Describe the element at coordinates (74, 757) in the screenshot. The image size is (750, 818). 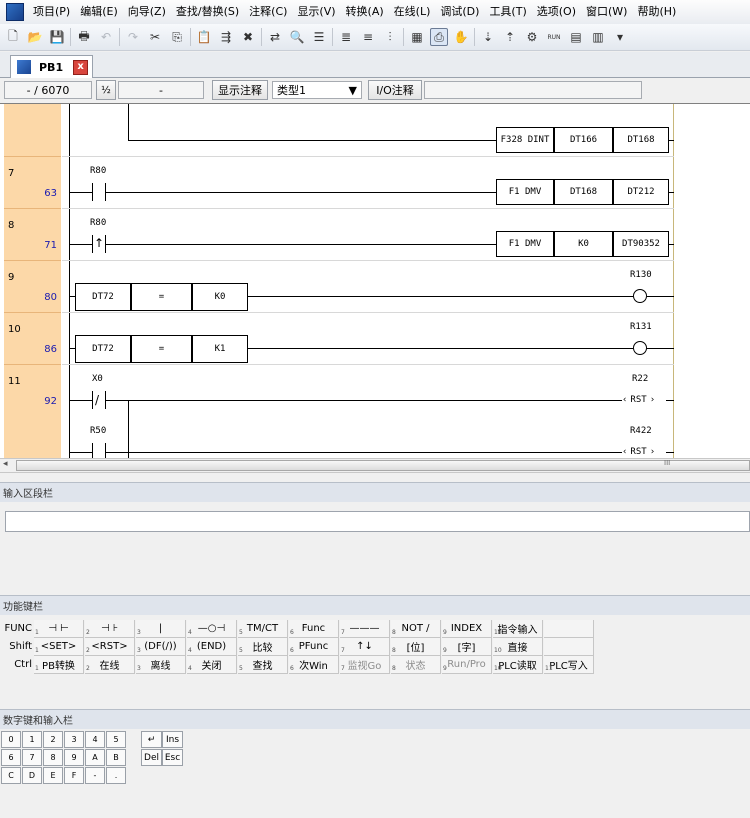
I see `num-key: 9` at that location.